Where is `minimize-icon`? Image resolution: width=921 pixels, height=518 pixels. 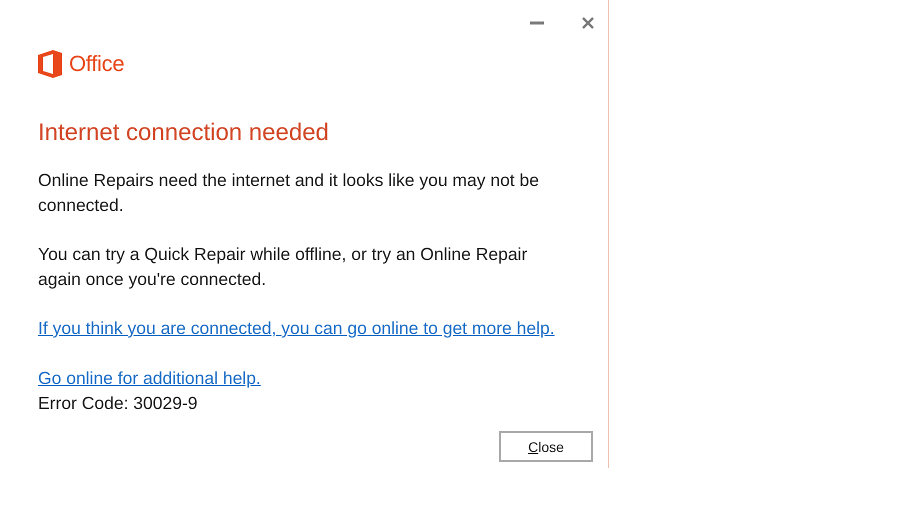
minimize-icon is located at coordinates (537, 23).